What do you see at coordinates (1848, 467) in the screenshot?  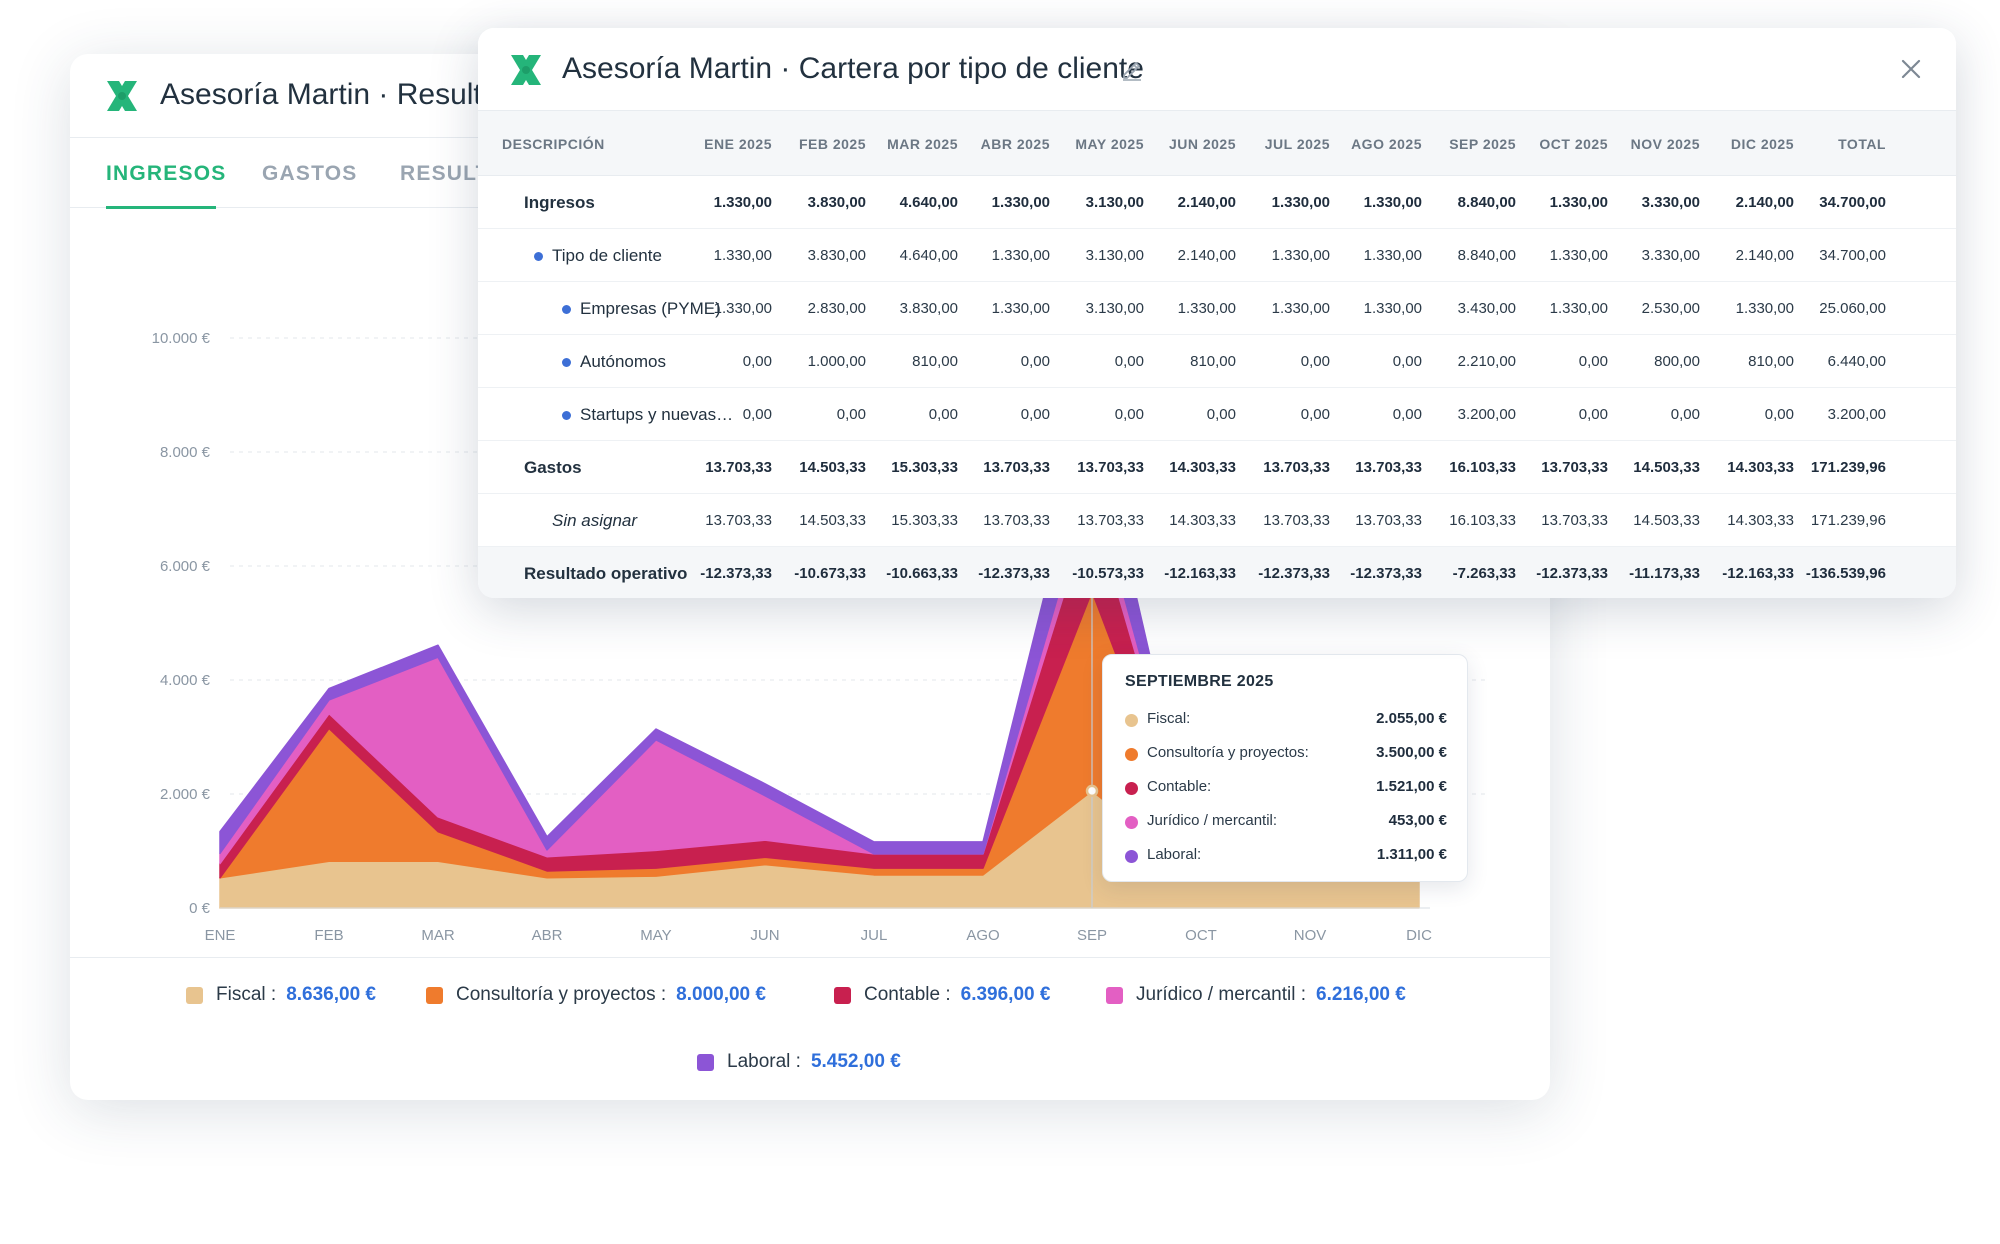 I see `table-cell: 171.239,96` at bounding box center [1848, 467].